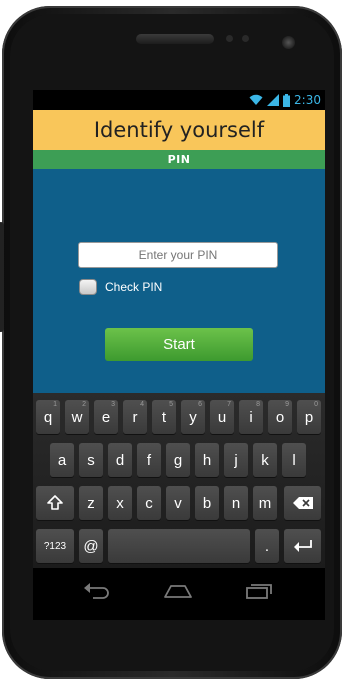 Image resolution: width=348 pixels, height=684 pixels. What do you see at coordinates (245, 38) in the screenshot?
I see `light-sensor` at bounding box center [245, 38].